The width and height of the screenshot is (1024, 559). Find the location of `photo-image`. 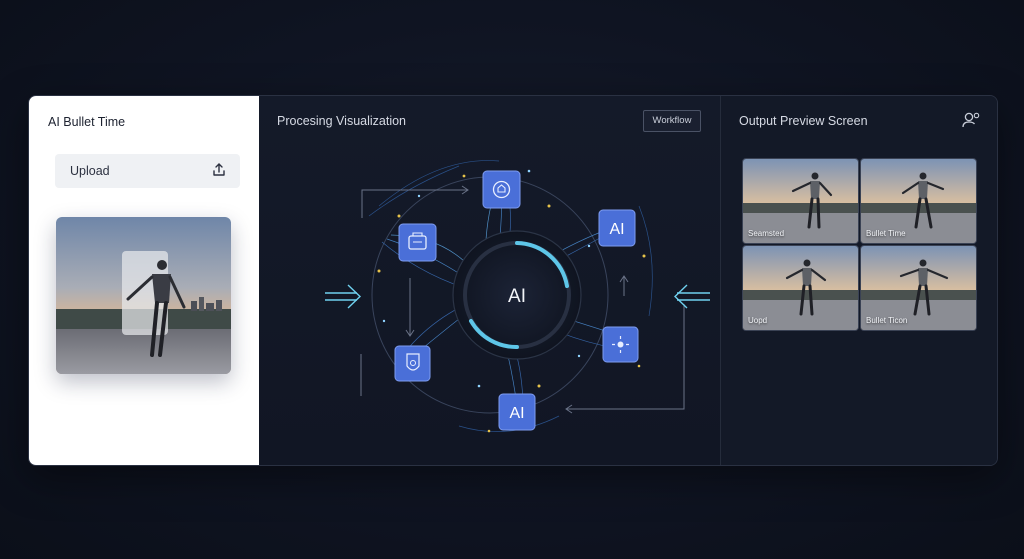

photo-image is located at coordinates (143, 295).